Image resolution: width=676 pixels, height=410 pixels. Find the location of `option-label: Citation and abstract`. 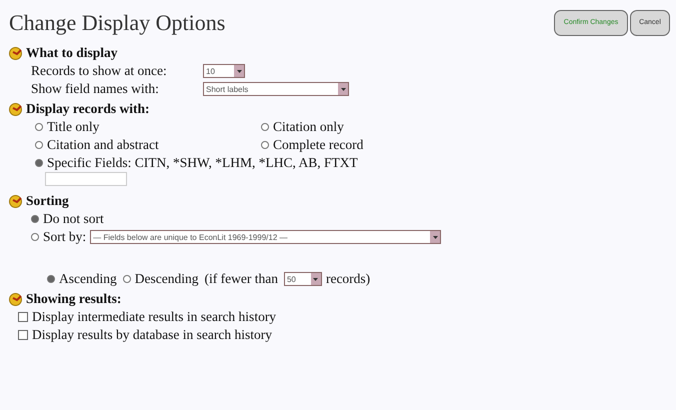

option-label: Citation and abstract is located at coordinates (103, 145).